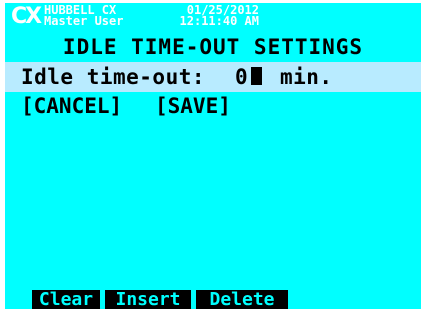 Image resolution: width=426 pixels, height=311 pixels. I want to click on text-cursor, so click(256, 76).